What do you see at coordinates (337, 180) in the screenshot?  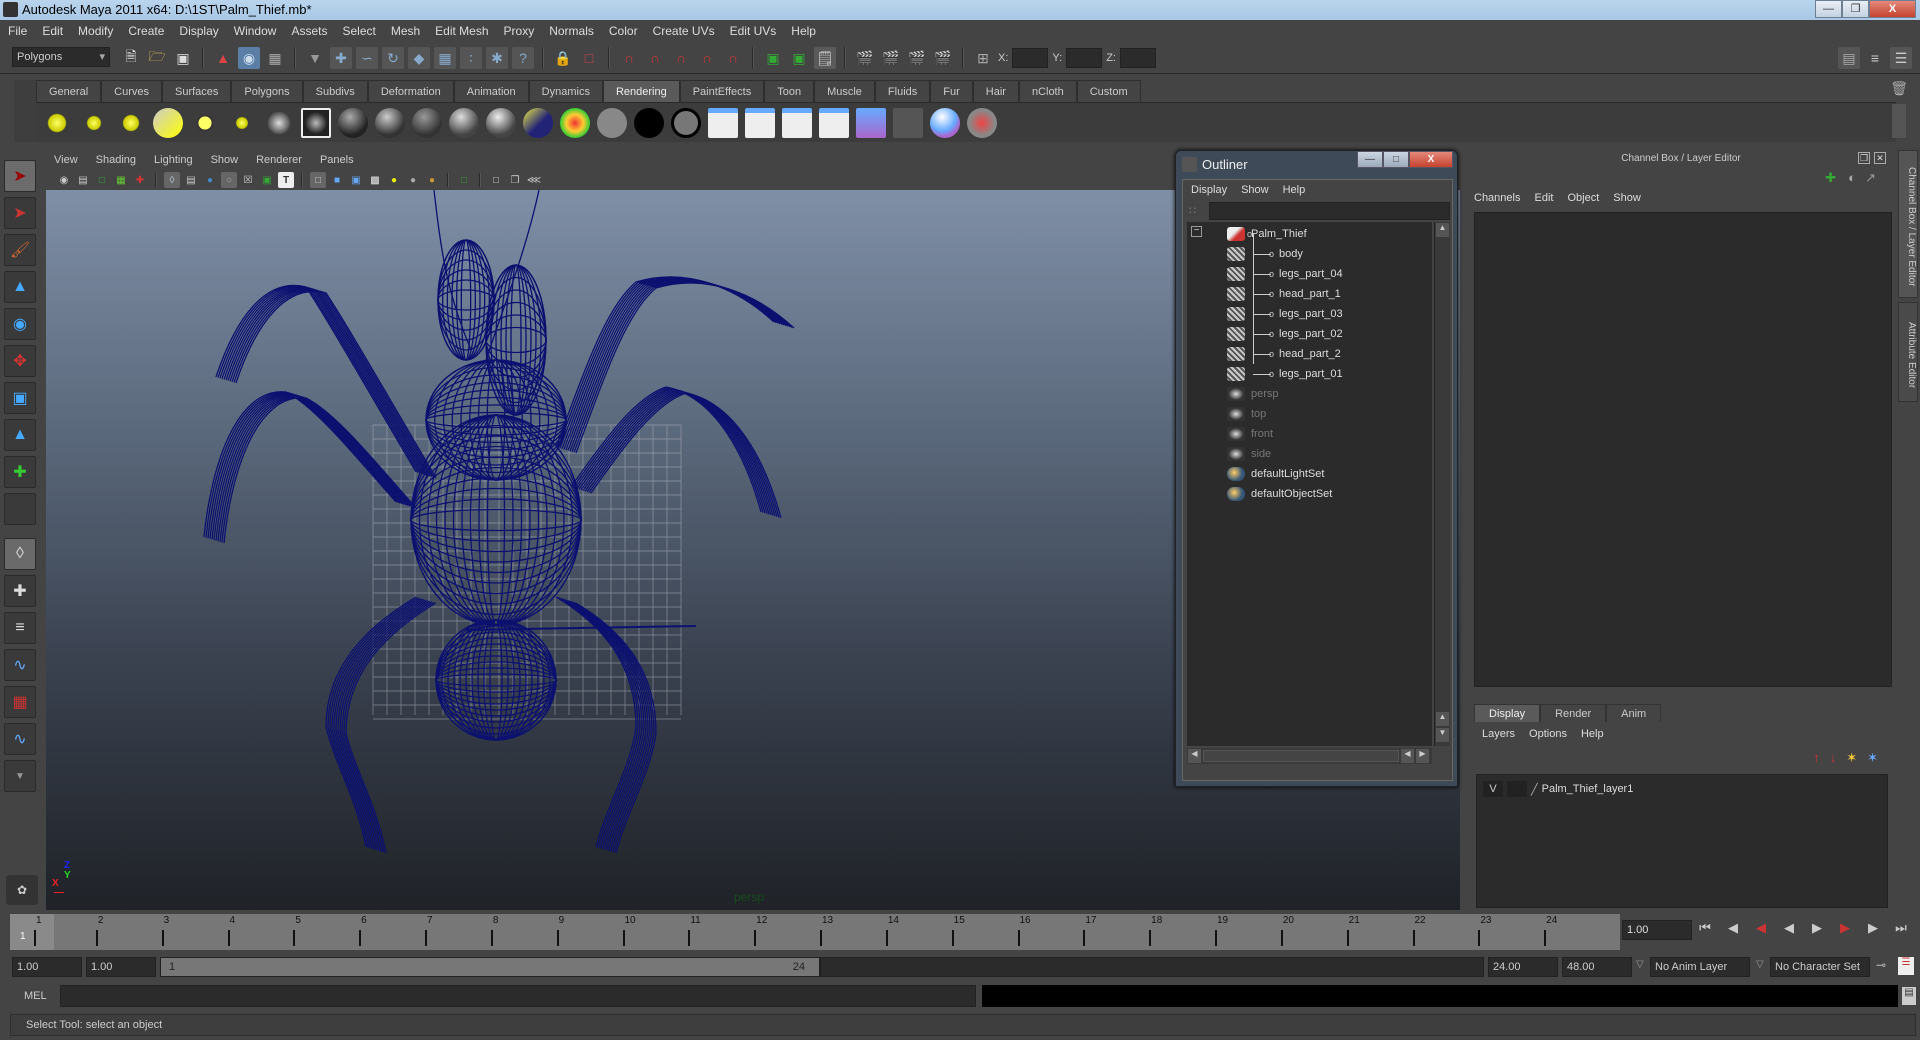 I see `smooth-shade-icon: ■` at bounding box center [337, 180].